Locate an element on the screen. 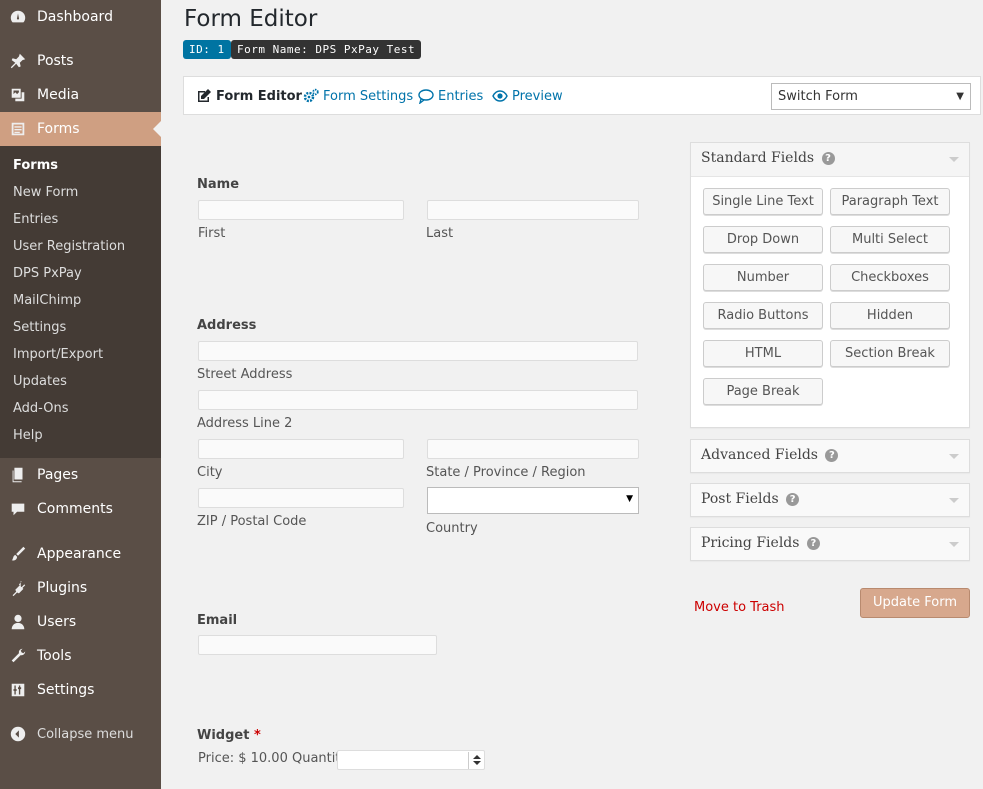  menu-label: Posts is located at coordinates (55, 61).